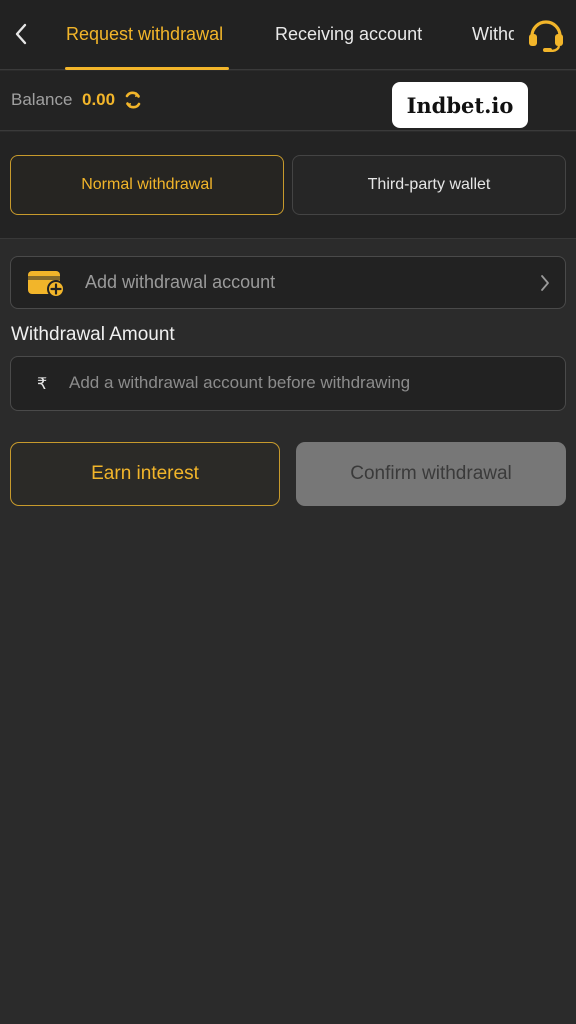  What do you see at coordinates (42, 384) in the screenshot?
I see `rupee-icon: ₹` at bounding box center [42, 384].